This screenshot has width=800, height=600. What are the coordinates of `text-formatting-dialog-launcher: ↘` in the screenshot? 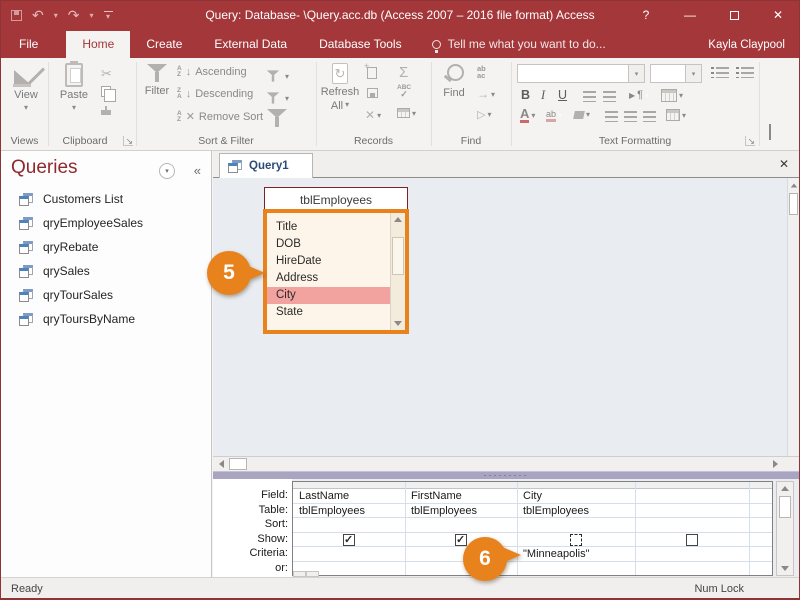 It's located at (750, 141).